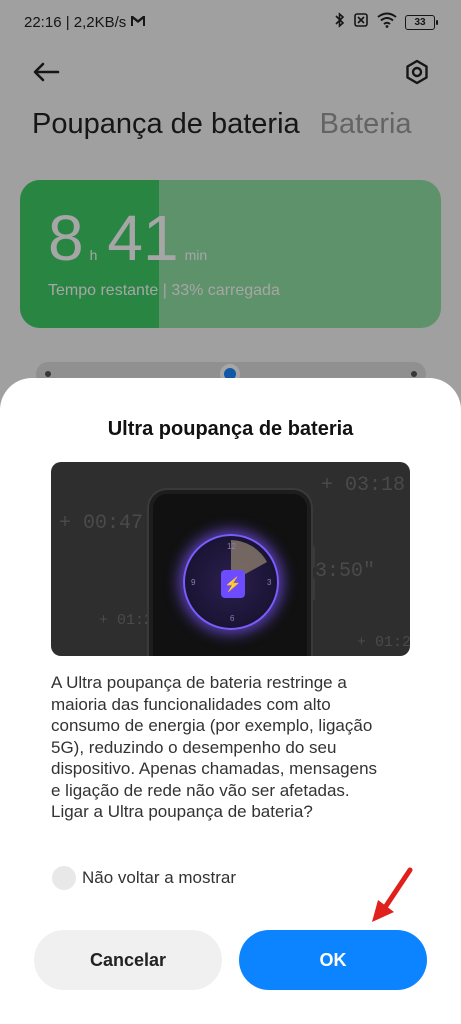  I want to click on clock-number: 12, so click(231, 546).